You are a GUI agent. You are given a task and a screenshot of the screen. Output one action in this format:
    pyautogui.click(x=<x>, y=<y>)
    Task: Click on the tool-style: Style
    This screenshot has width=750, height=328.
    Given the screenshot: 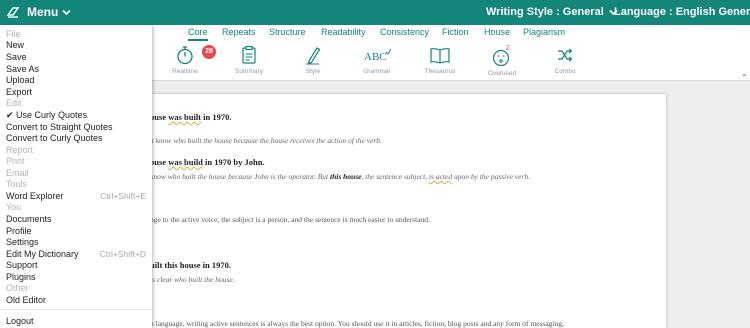 What is the action you would take?
    pyautogui.click(x=313, y=60)
    